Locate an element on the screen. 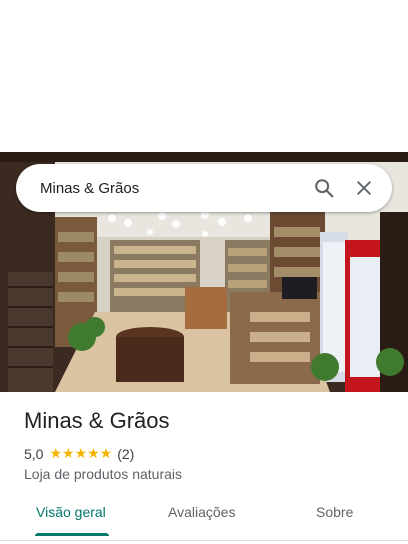 This screenshot has width=408, height=544. tab-about: Sobre is located at coordinates (334, 512).